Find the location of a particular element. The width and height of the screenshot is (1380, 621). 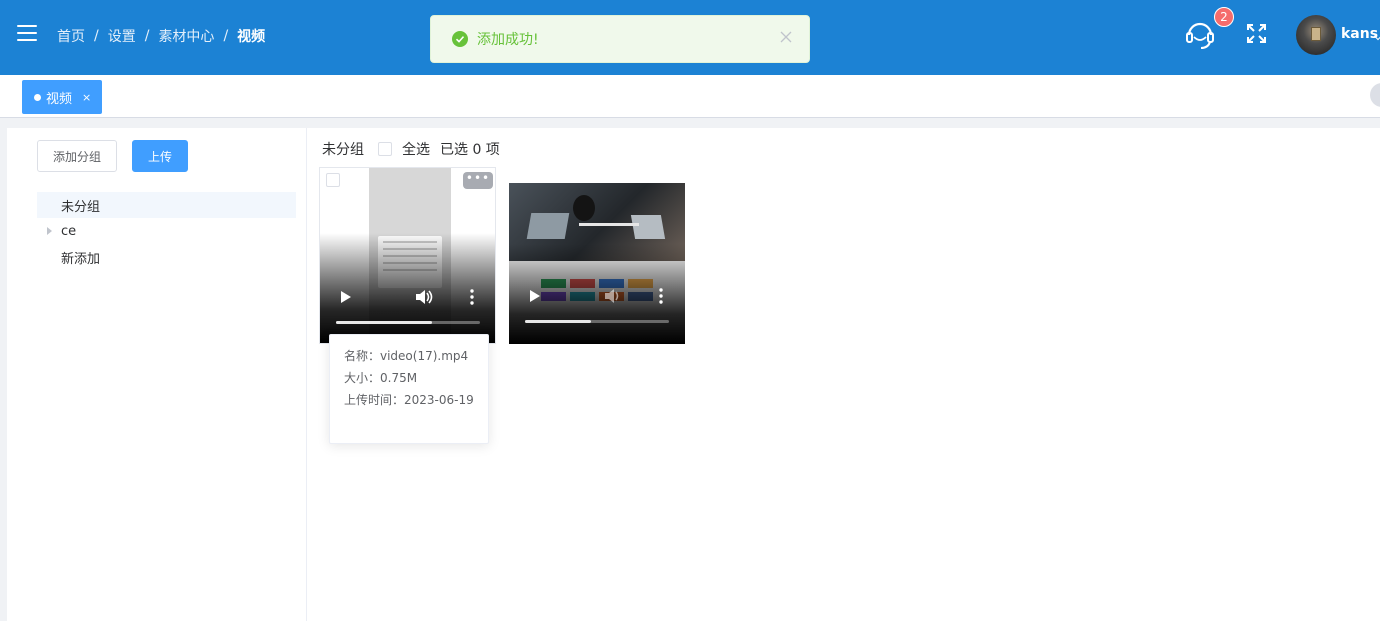

fullscreen-icon is located at coordinates (1256, 33).